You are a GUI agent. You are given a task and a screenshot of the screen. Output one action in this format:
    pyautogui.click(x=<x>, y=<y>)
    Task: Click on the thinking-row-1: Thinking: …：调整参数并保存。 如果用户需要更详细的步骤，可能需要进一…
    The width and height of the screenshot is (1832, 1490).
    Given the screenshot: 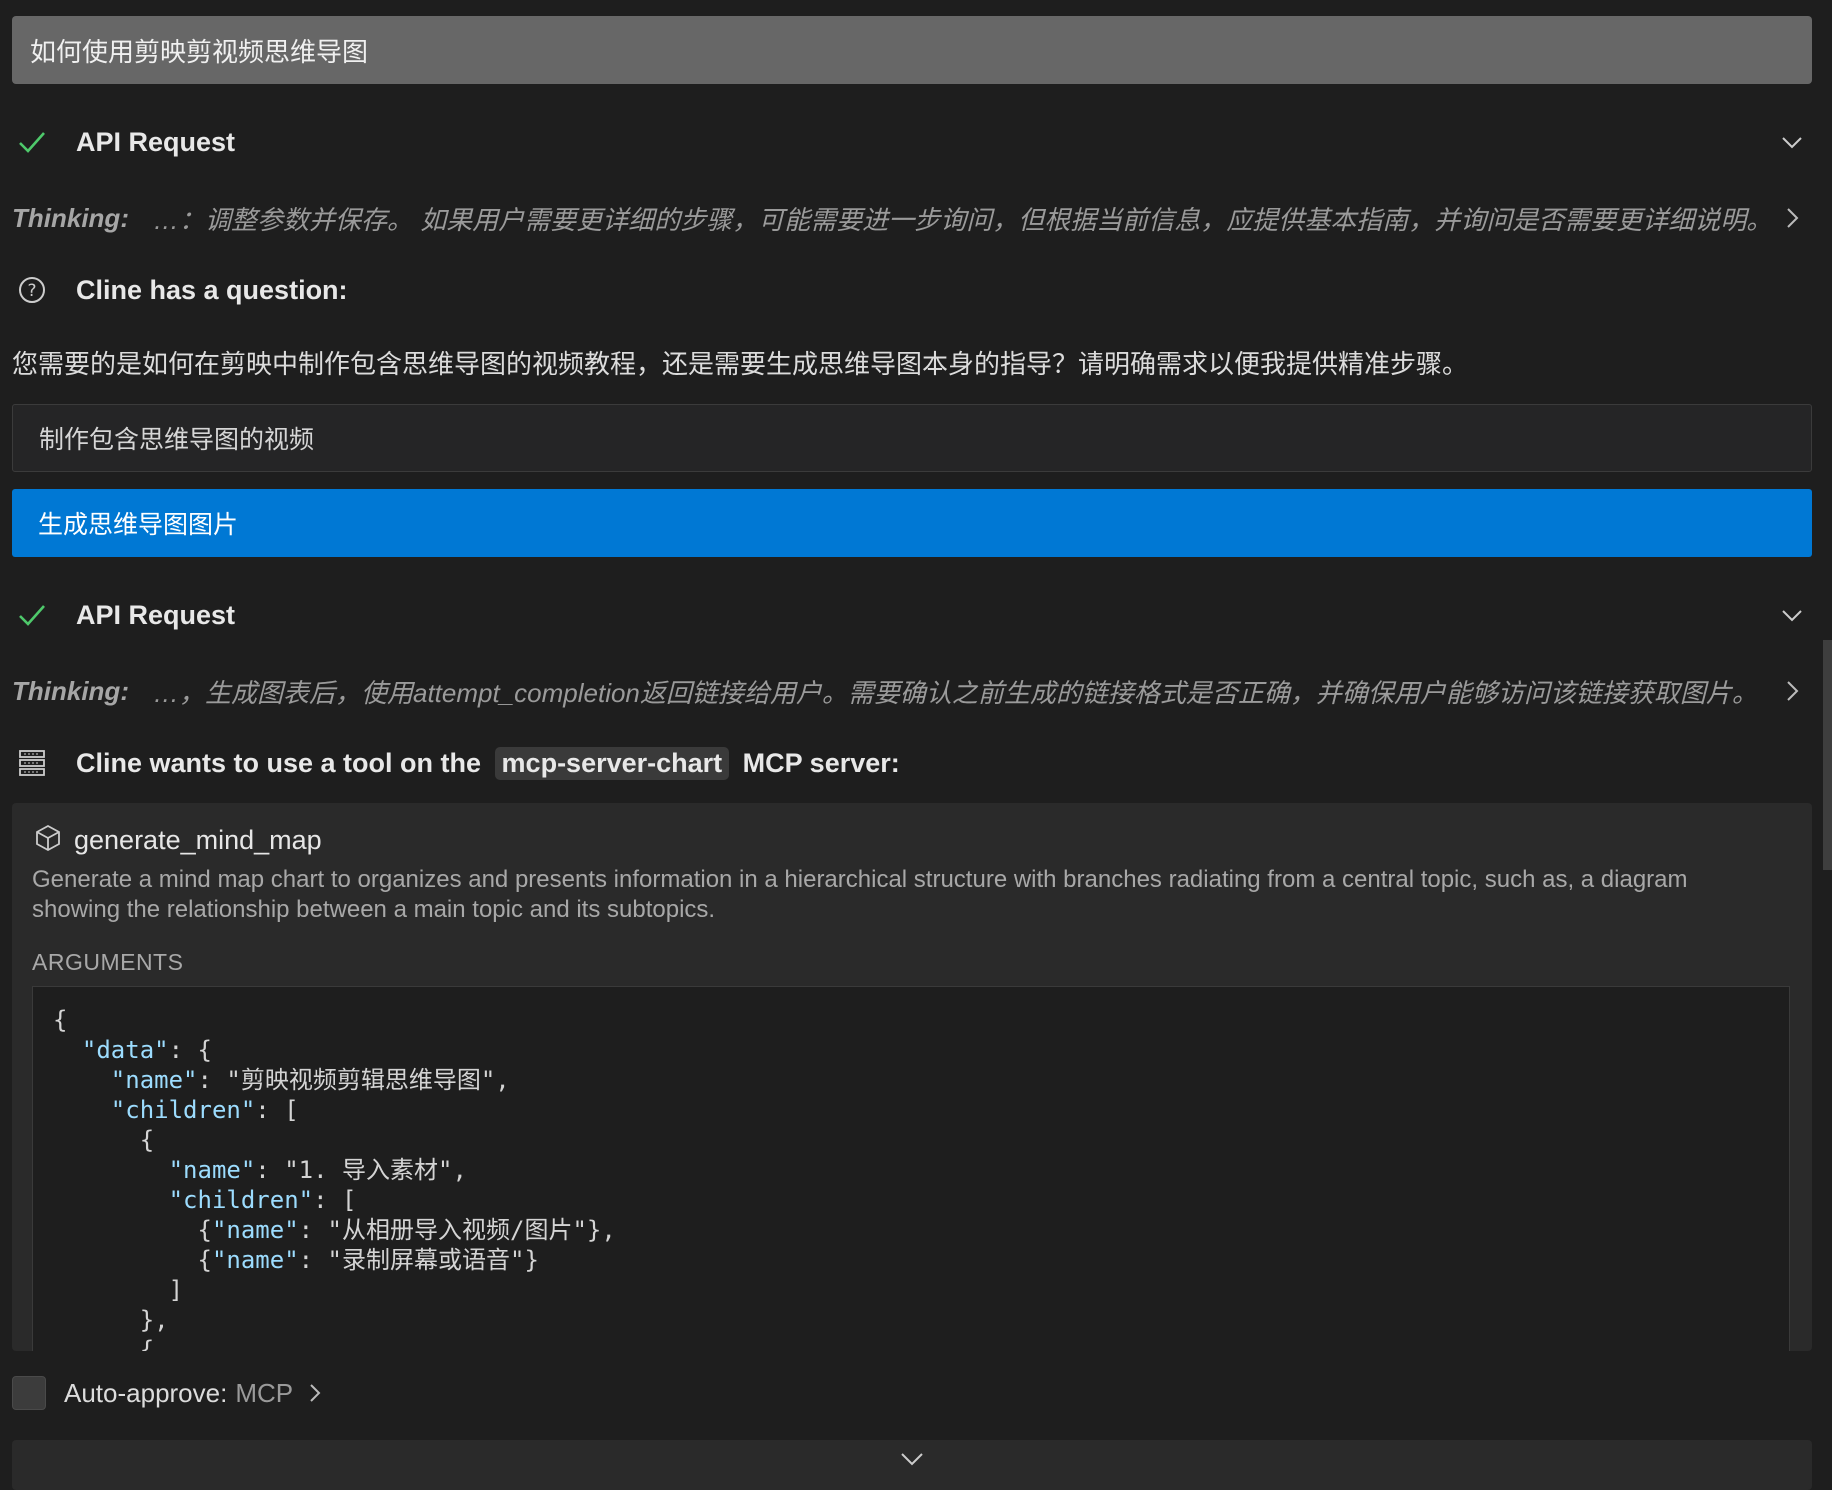 What is the action you would take?
    pyautogui.click(x=912, y=218)
    